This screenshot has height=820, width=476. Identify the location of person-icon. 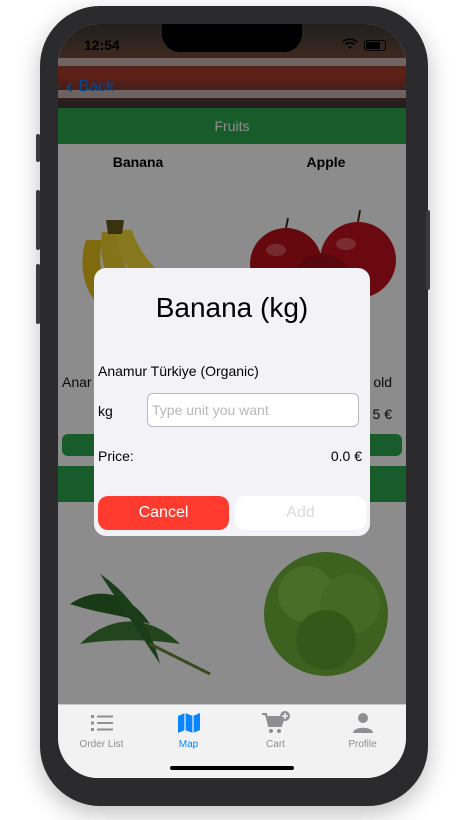
(362, 723).